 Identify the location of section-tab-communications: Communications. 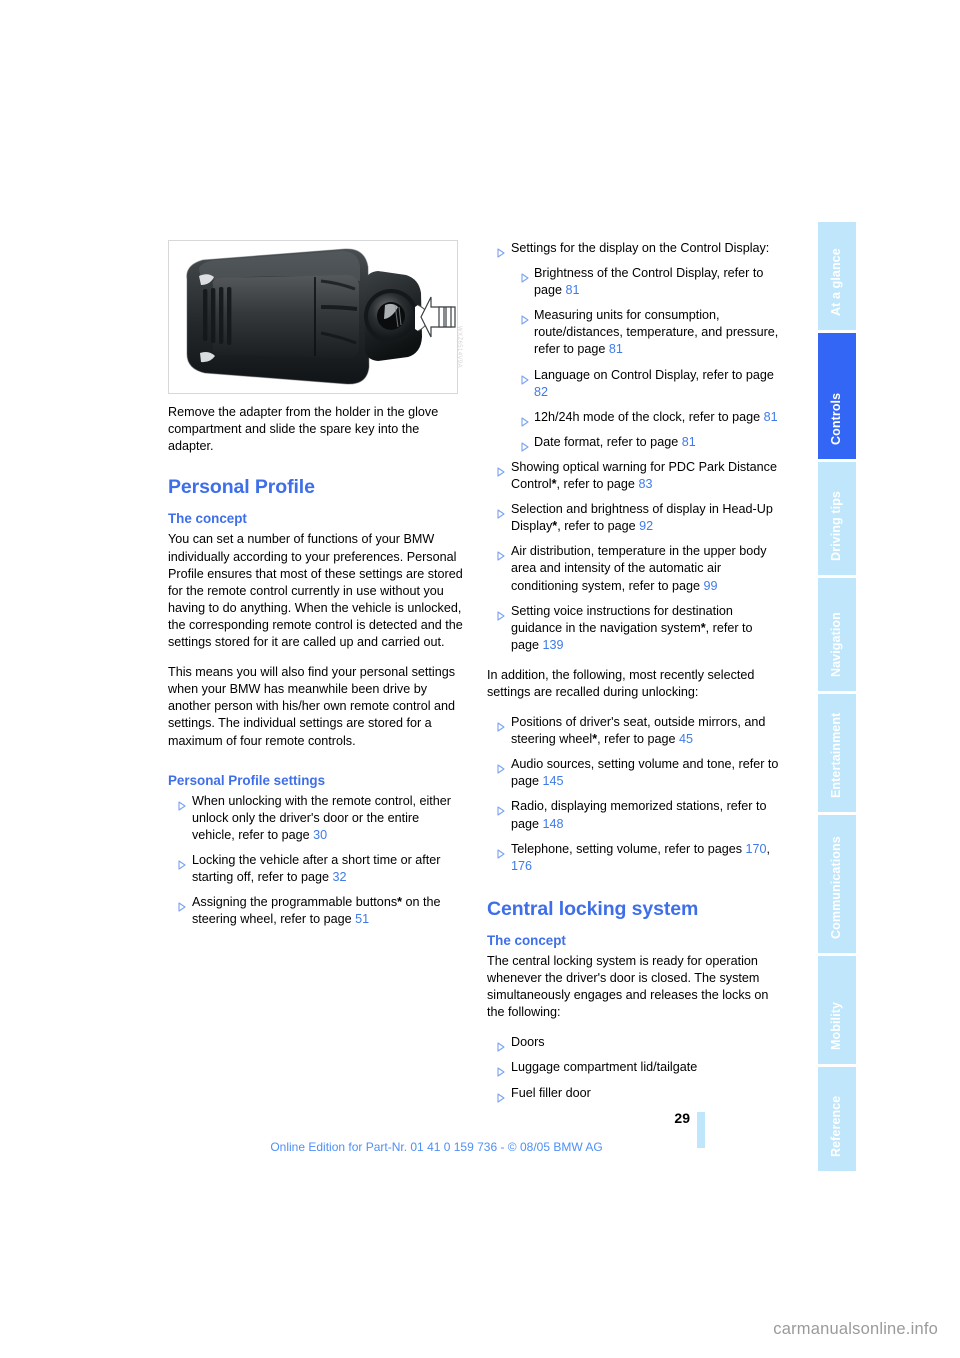
(837, 884).